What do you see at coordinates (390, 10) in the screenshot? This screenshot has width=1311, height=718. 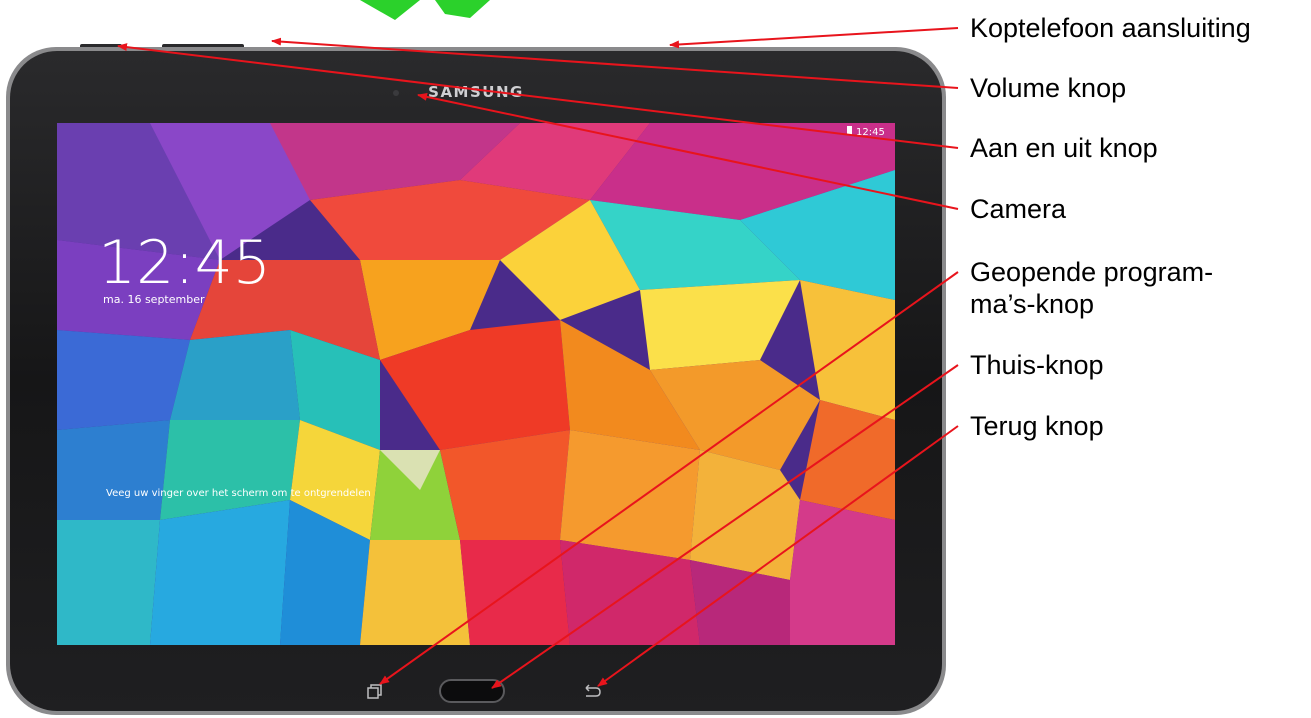 I see `partial-logo-mark` at bounding box center [390, 10].